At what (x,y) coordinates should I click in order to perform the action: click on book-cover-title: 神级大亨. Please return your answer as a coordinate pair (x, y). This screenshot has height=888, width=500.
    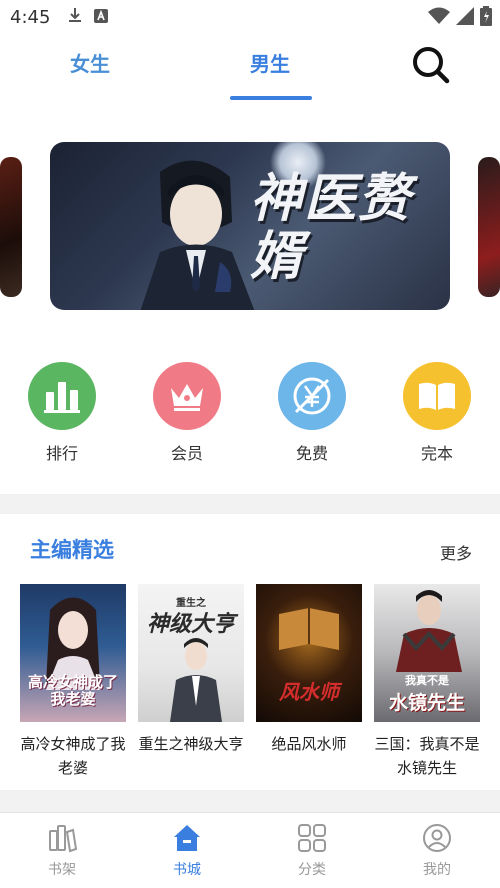
    Looking at the image, I should click on (190, 624).